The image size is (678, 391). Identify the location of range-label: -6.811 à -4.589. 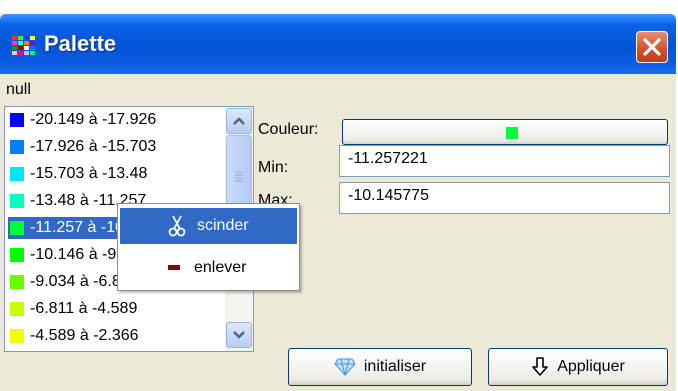
(84, 308).